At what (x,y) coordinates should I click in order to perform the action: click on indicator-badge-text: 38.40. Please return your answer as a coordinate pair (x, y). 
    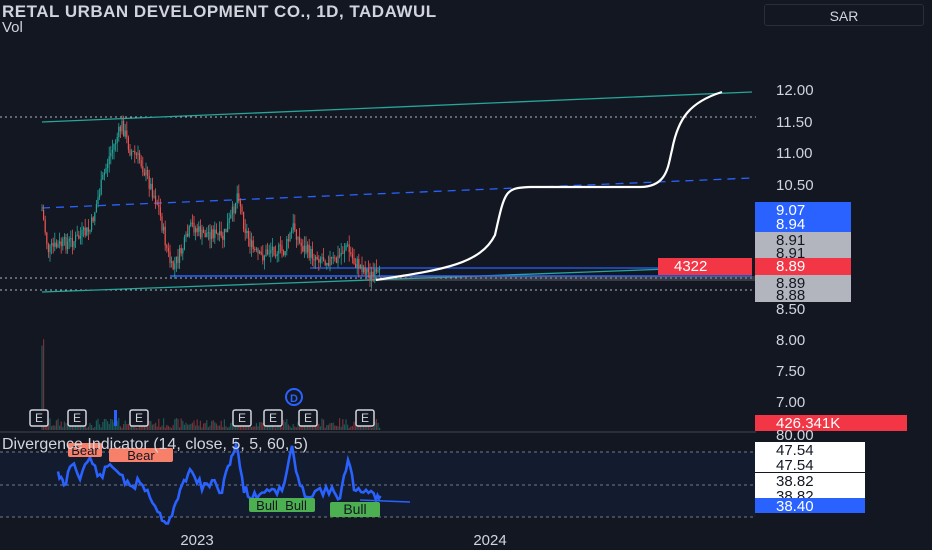
    Looking at the image, I should click on (795, 506).